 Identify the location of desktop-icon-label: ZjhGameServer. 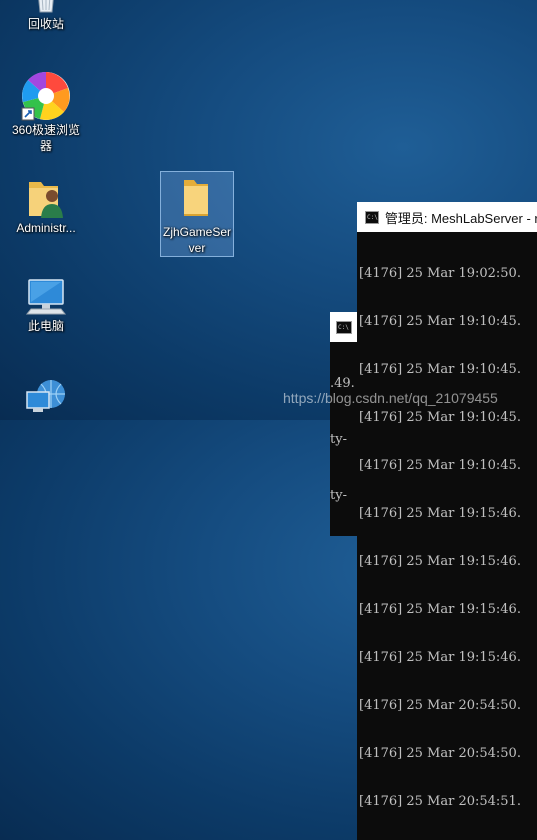
(197, 240).